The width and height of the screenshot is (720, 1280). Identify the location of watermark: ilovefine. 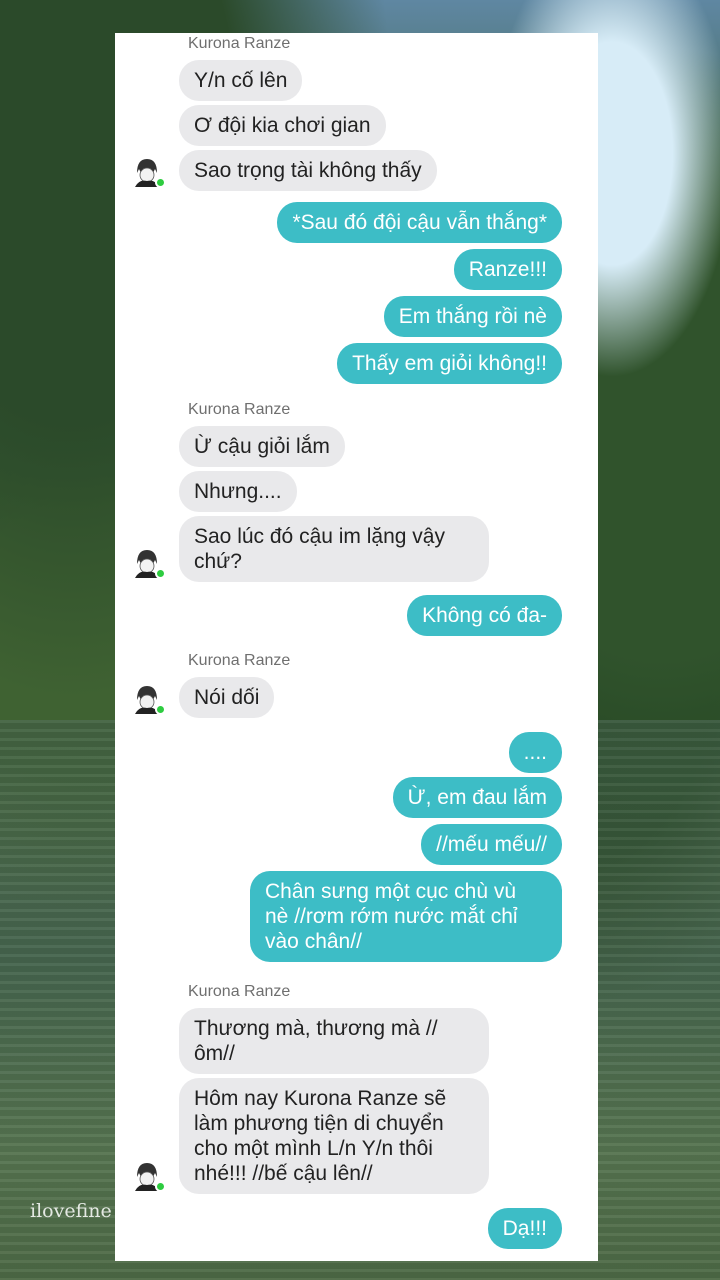
(71, 1211).